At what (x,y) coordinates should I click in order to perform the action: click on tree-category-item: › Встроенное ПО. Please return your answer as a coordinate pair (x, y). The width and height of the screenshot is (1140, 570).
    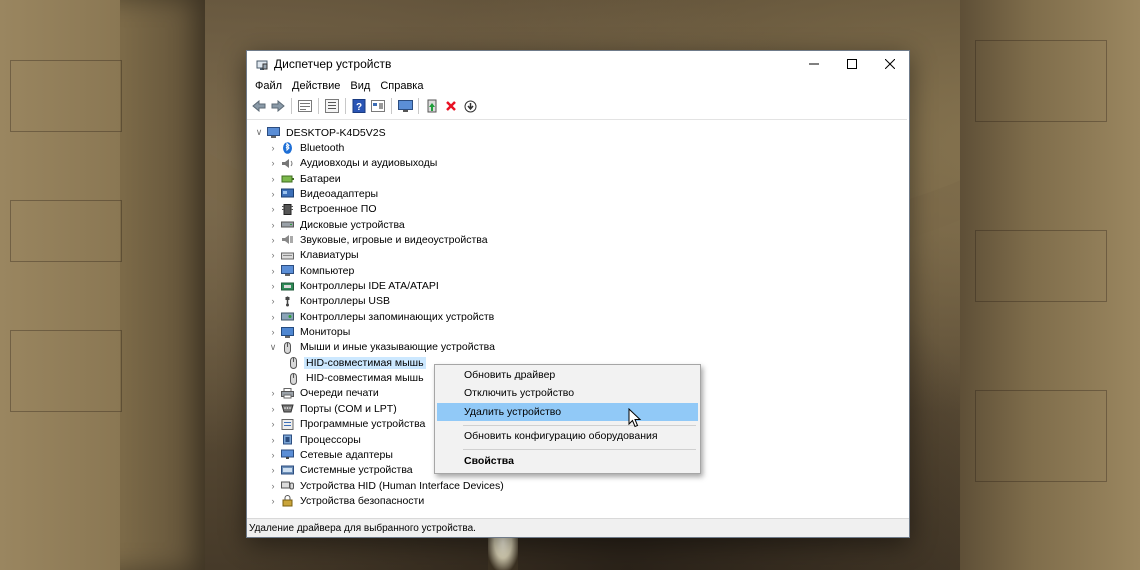
    Looking at the image, I should click on (323, 209).